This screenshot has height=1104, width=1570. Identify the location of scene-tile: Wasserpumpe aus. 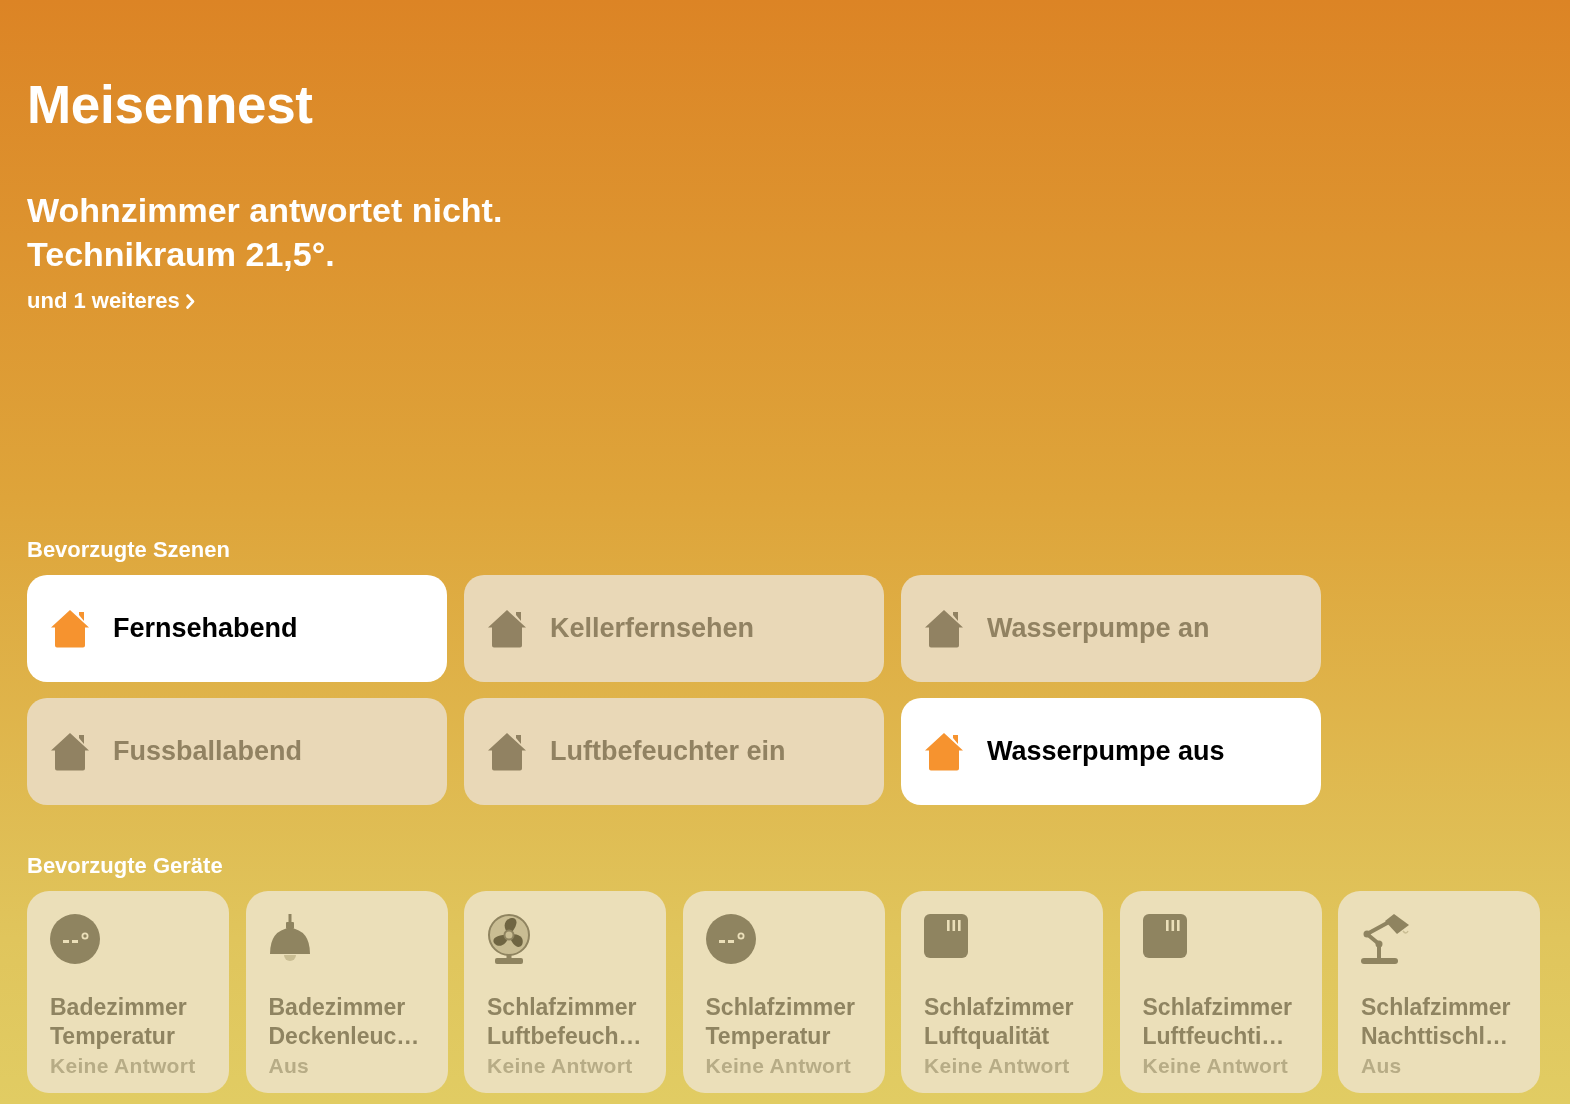
(1111, 751).